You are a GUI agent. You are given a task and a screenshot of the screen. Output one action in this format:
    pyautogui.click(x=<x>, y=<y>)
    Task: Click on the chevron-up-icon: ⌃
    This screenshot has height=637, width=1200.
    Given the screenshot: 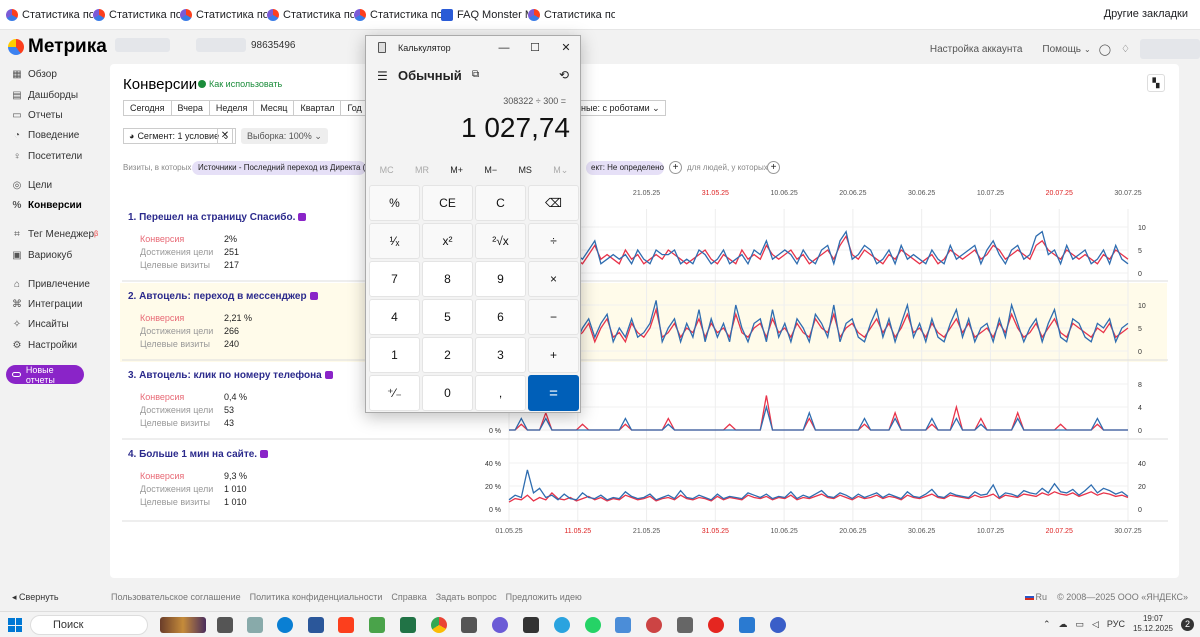 What is the action you would take?
    pyautogui.click(x=1047, y=624)
    